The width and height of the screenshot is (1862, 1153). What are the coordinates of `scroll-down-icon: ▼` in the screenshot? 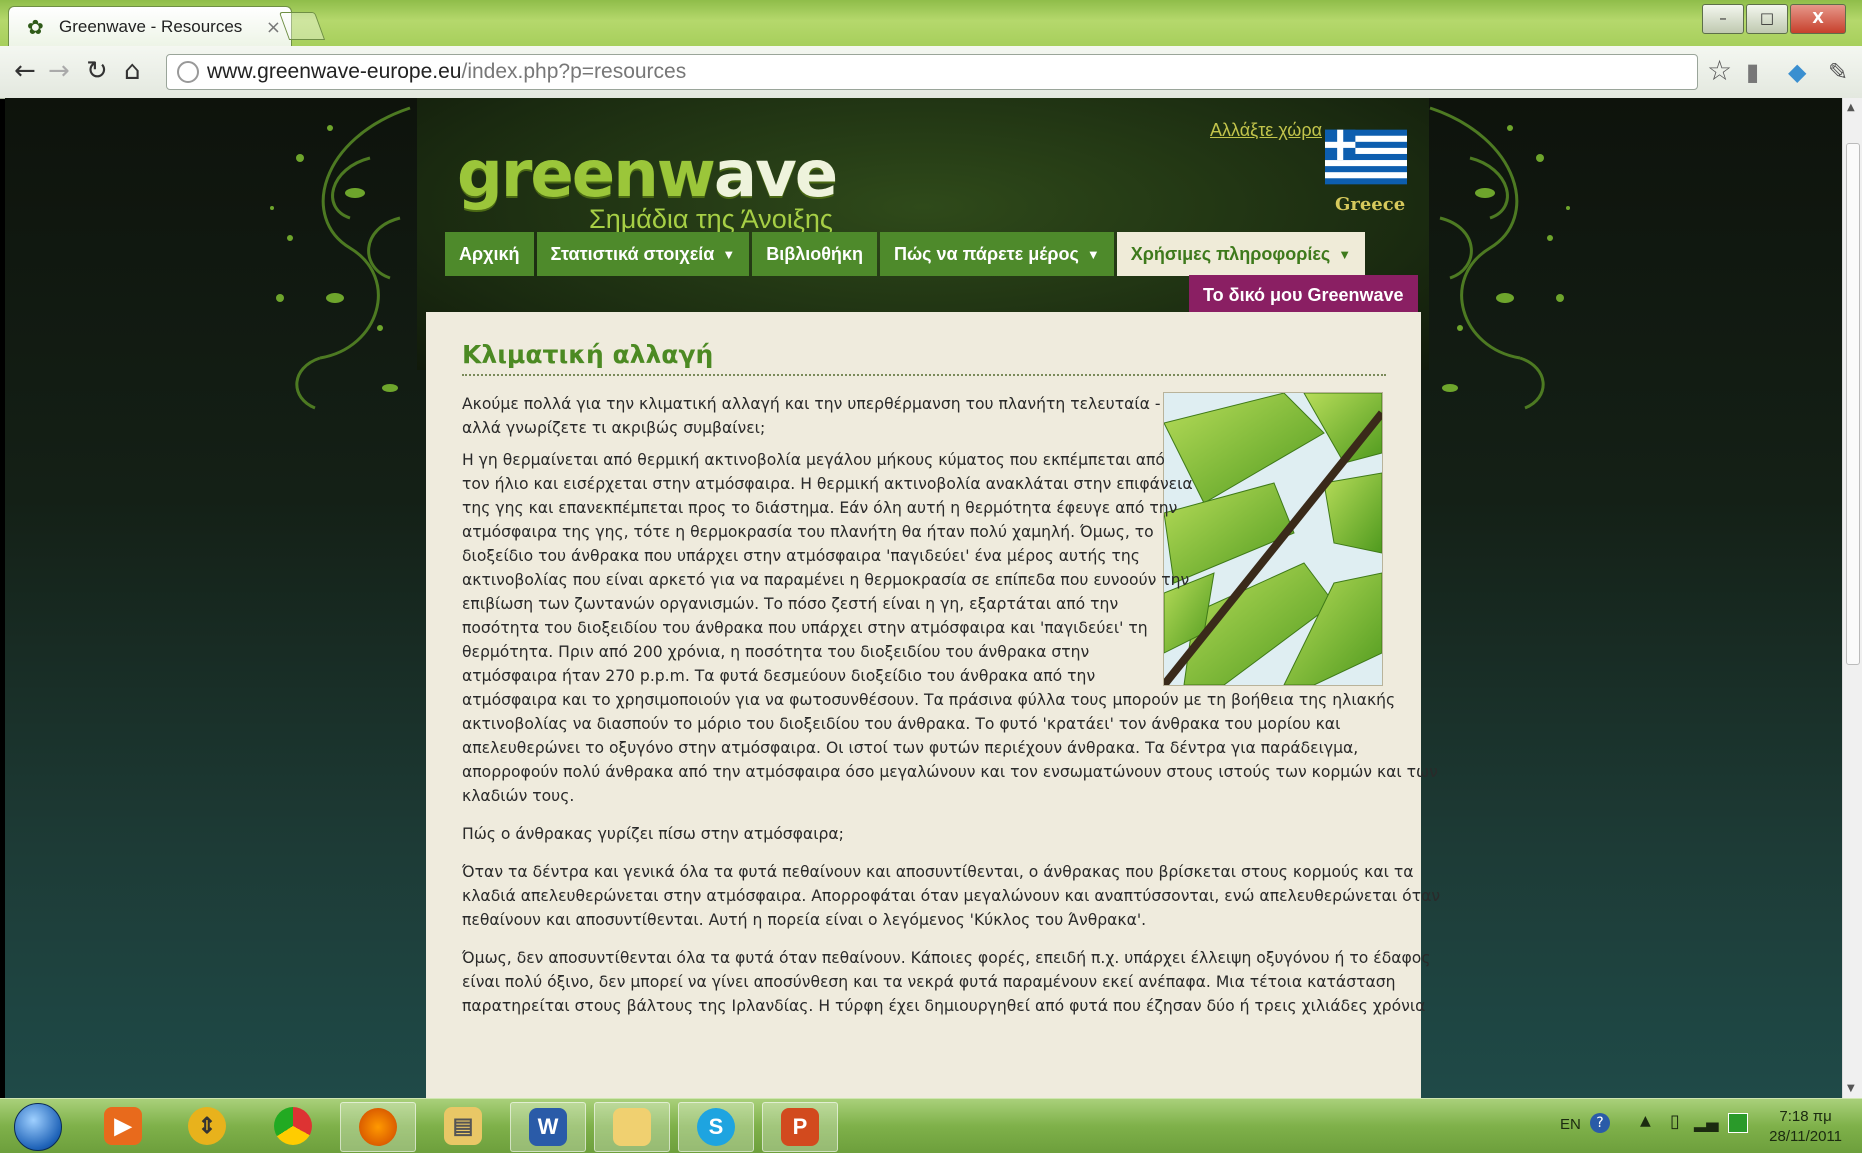 It's located at (1851, 1088).